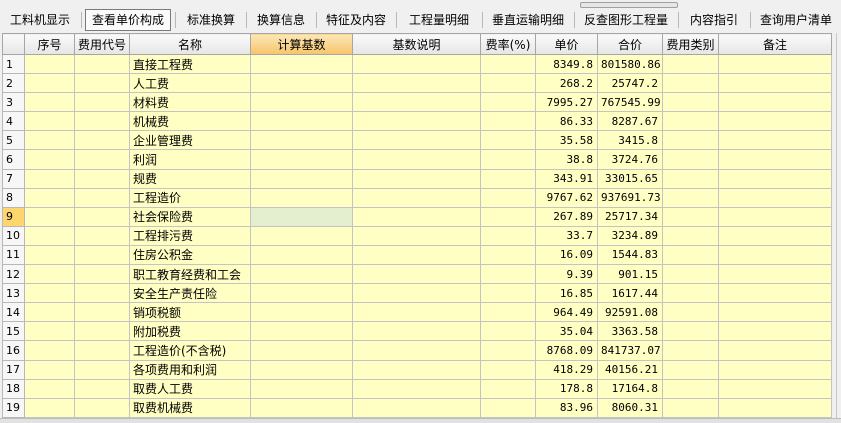 The width and height of the screenshot is (841, 423). I want to click on column-header-rate: 费率(%), so click(508, 44).